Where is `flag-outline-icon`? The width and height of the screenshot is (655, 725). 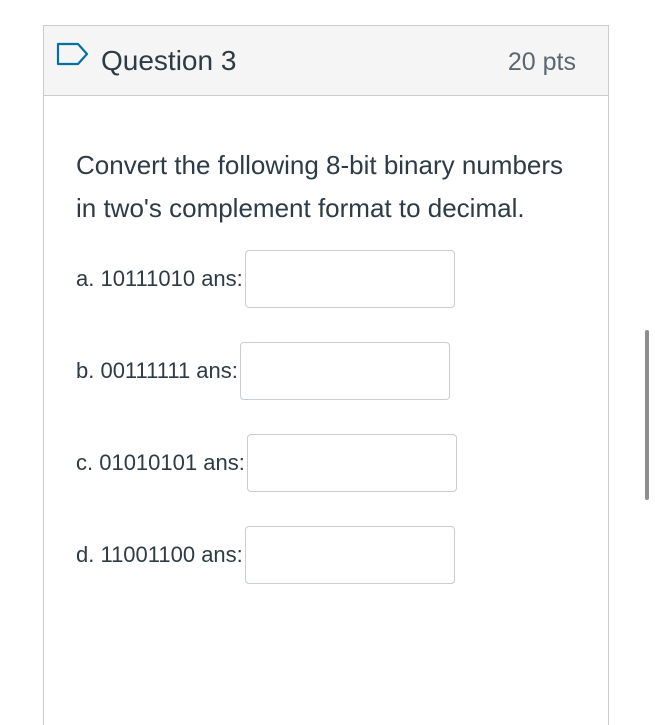 flag-outline-icon is located at coordinates (73, 54).